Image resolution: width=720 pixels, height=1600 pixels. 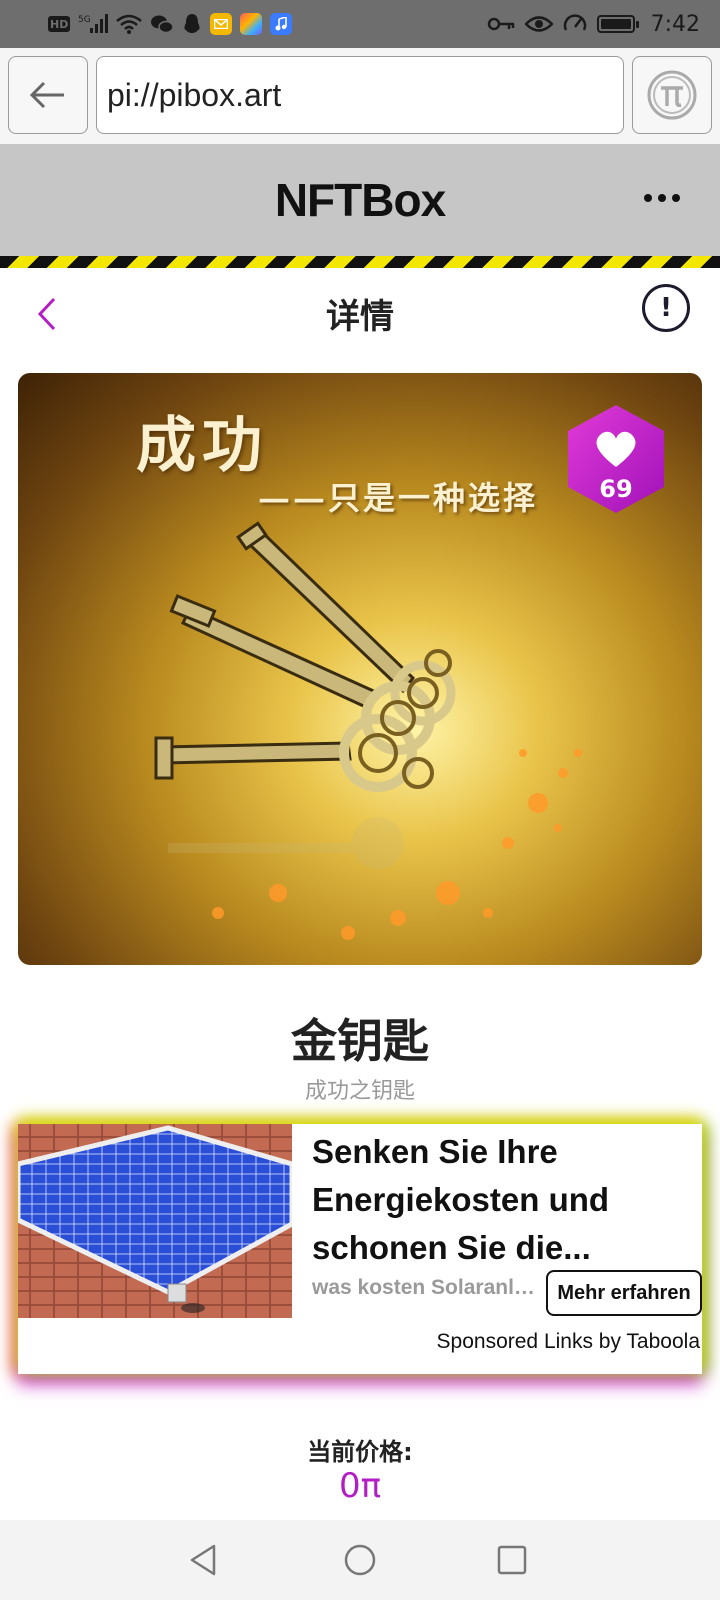 I want to click on status-icons-right: 7:42, so click(x=593, y=24).